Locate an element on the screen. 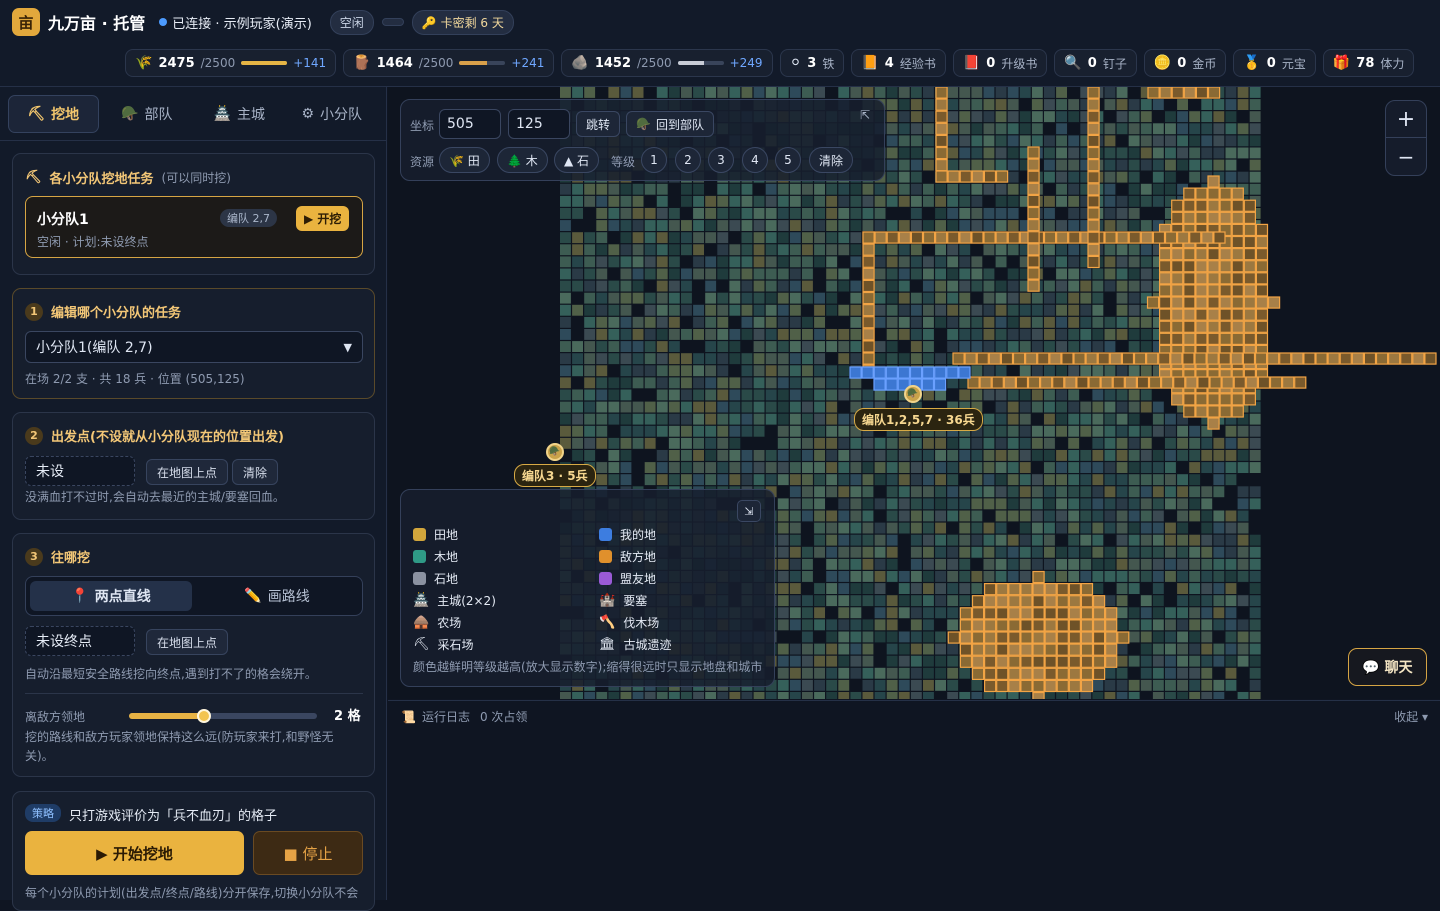  zoom-in-button: + is located at coordinates (1406, 119).